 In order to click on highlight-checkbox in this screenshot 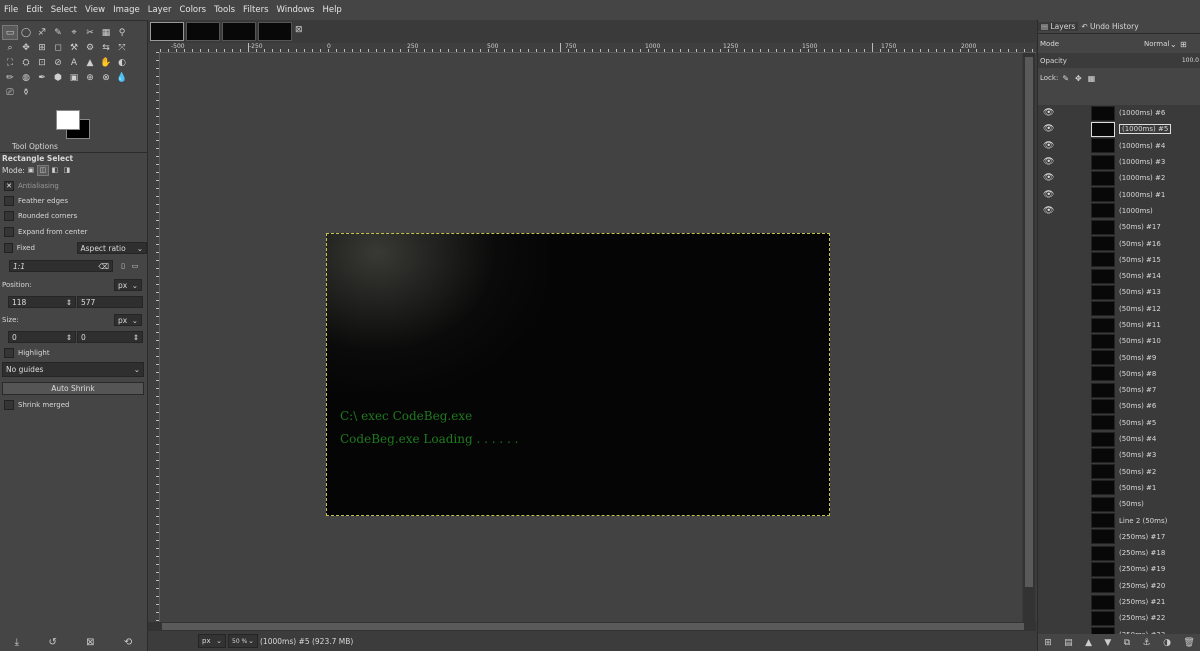, I will do `click(9, 353)`.